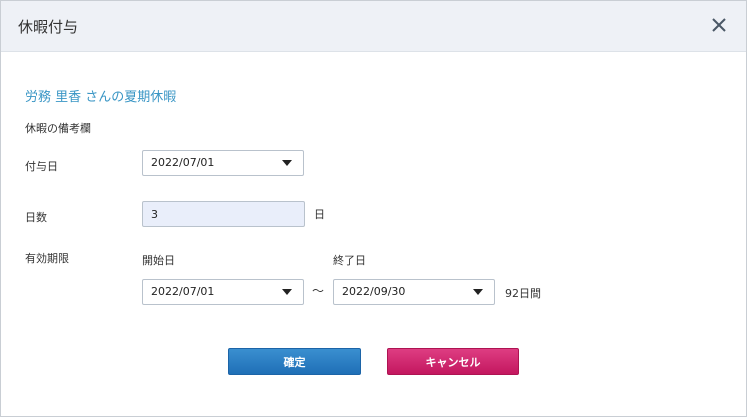  What do you see at coordinates (58, 128) in the screenshot?
I see `remarks-label: 休暇の備考欄` at bounding box center [58, 128].